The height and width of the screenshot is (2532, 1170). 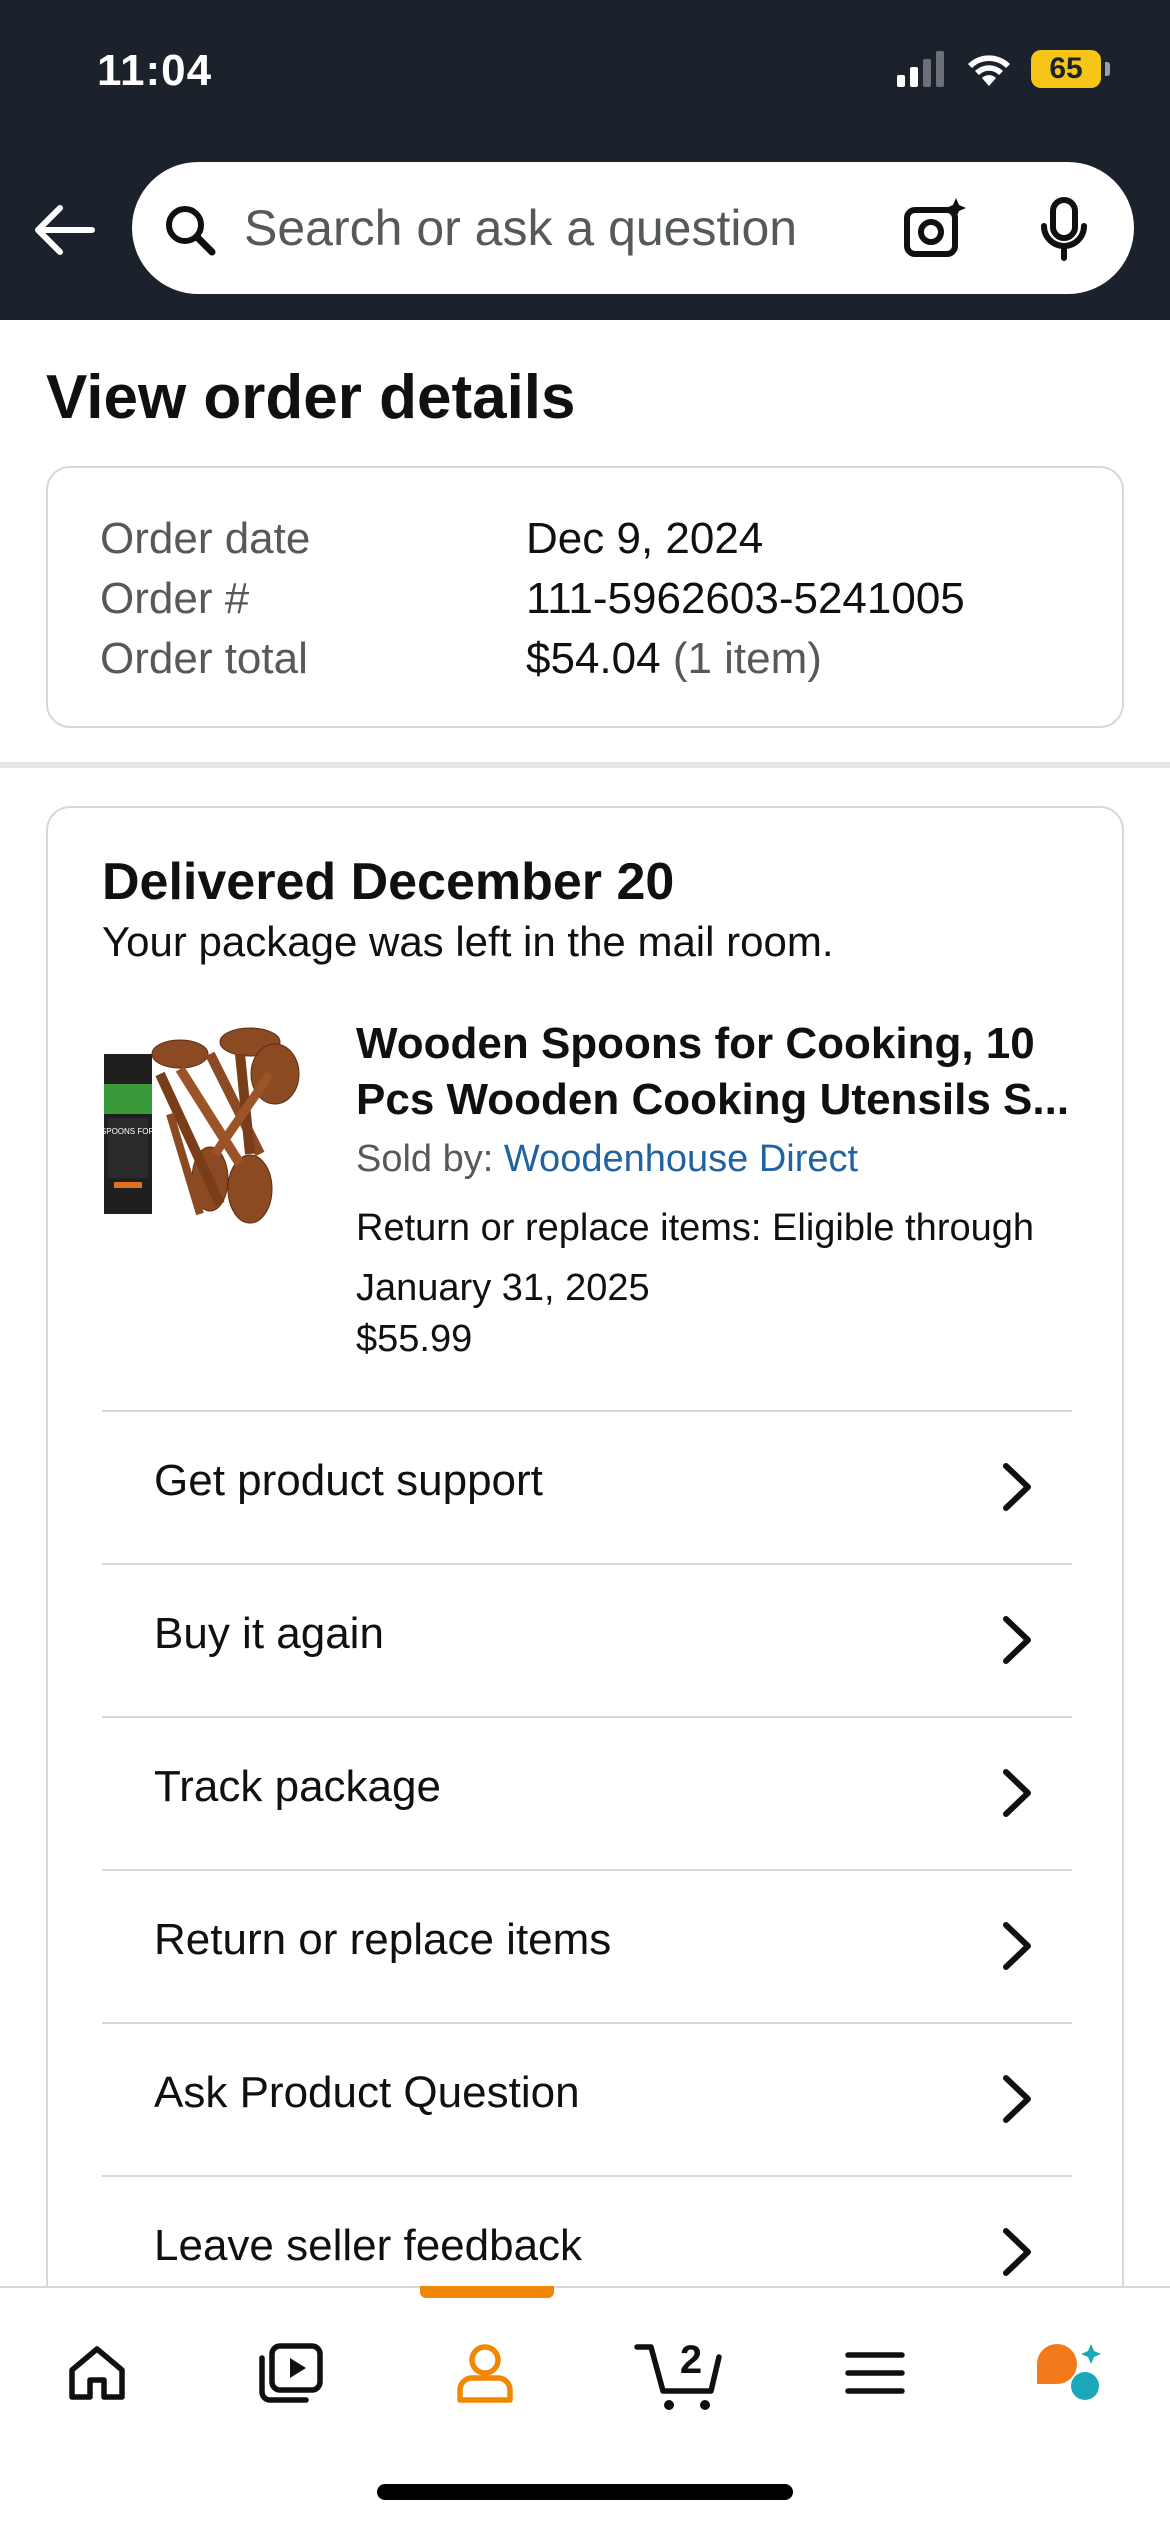 What do you see at coordinates (920, 69) in the screenshot?
I see `signal-icon` at bounding box center [920, 69].